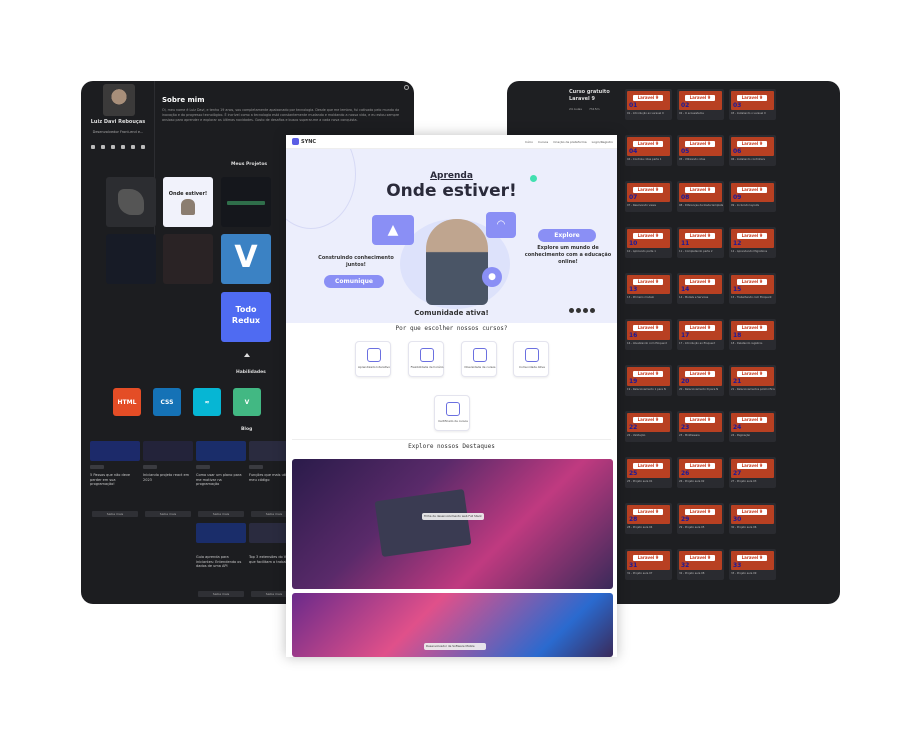  Describe the element at coordinates (648, 518) in the screenshot. I see `lesson-card: Laravel 9 28 28 - Projeto aula 04` at that location.